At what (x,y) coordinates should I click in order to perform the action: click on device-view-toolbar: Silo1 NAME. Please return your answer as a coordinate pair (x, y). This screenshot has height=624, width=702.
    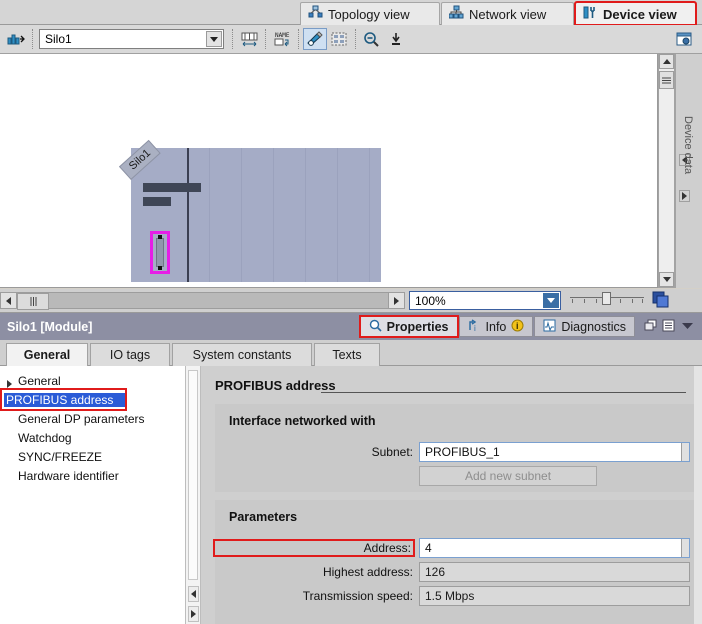
    Looking at the image, I should click on (351, 39).